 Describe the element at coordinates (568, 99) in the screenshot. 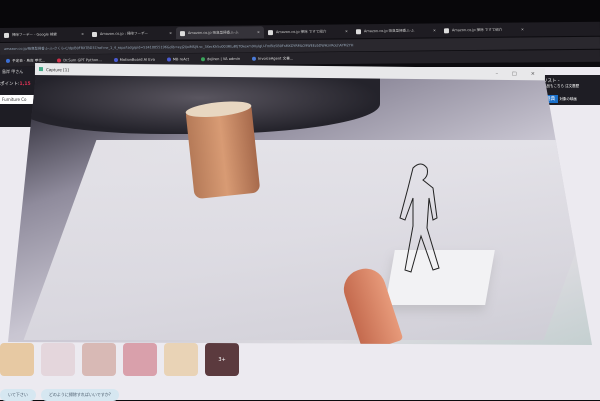

I see `tokka-text: 対象の映画` at that location.